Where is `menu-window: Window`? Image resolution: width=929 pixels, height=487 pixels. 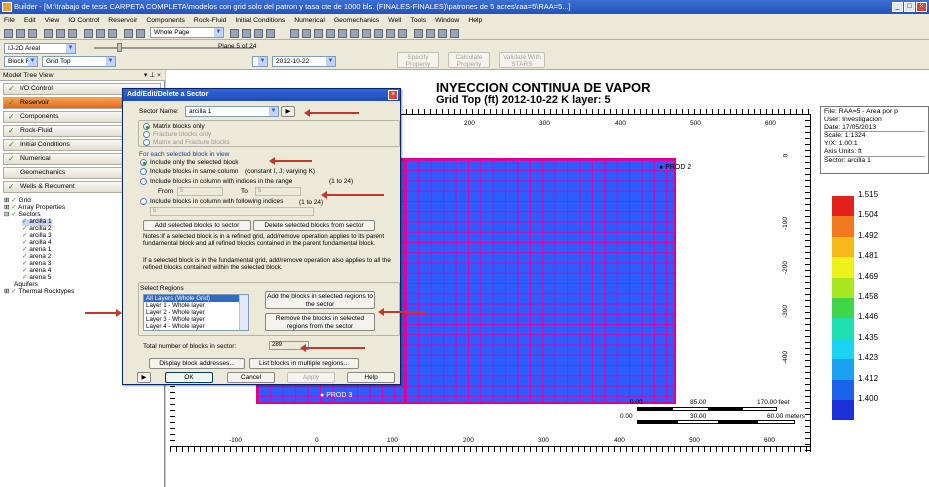
menu-window: Window is located at coordinates (447, 20).